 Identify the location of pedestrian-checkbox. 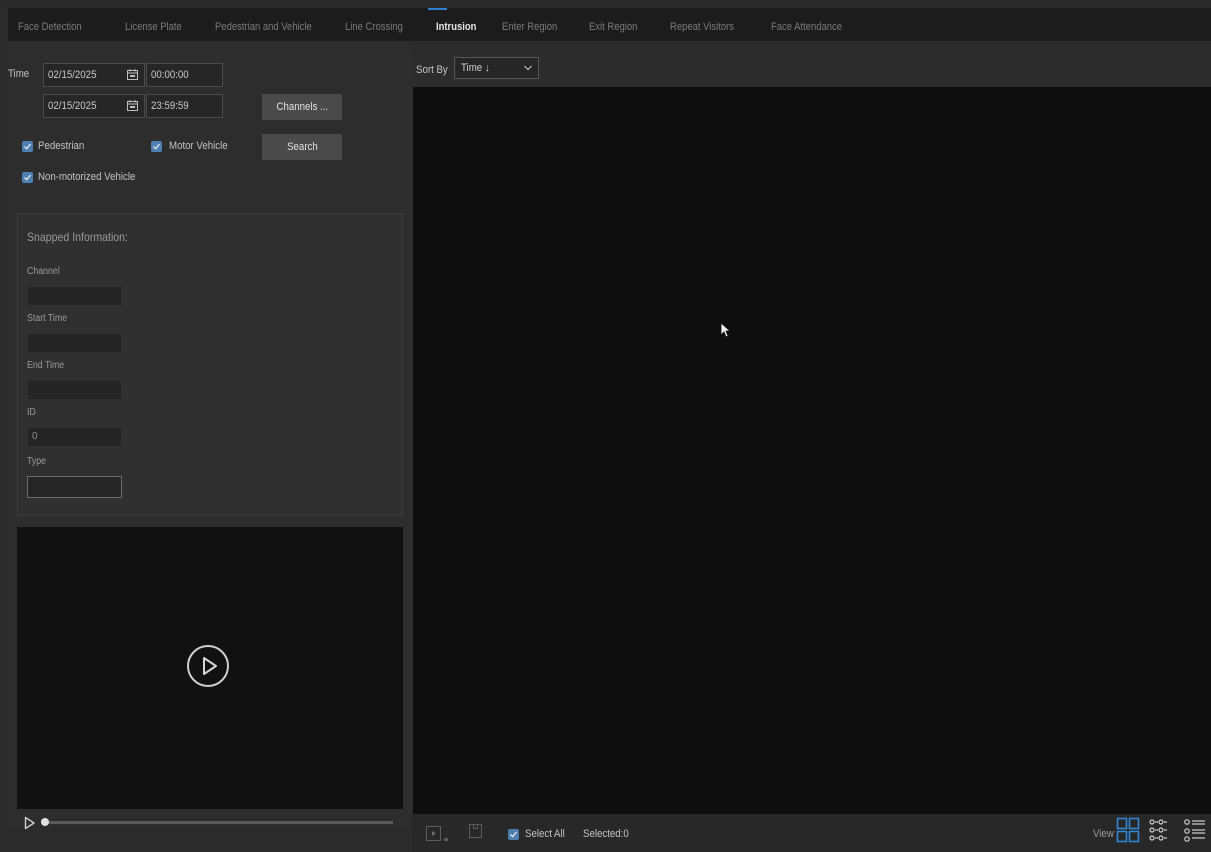
(27, 146).